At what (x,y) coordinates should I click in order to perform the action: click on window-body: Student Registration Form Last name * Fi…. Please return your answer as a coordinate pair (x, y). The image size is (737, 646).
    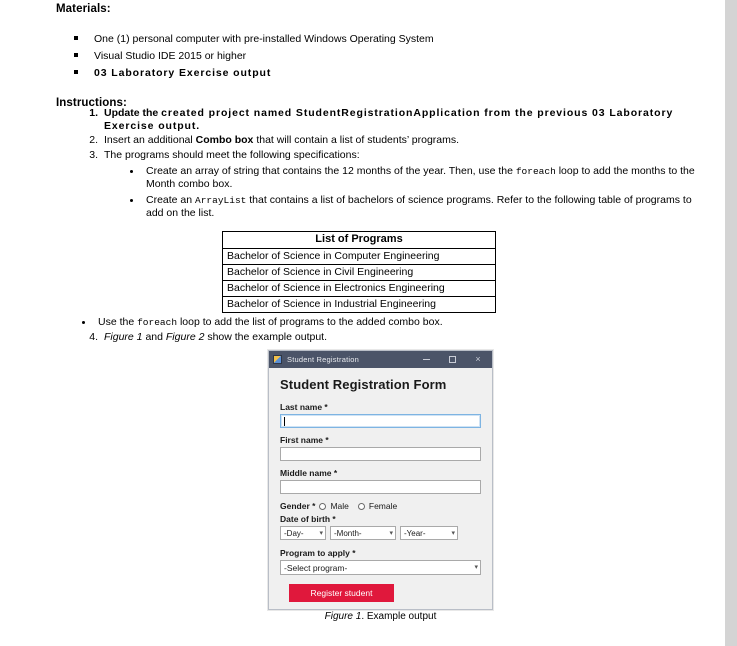
    Looking at the image, I should click on (380, 488).